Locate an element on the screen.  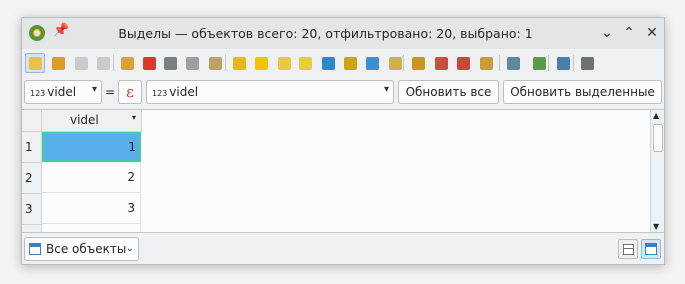
field-combo-value: videl is located at coordinates (62, 92).